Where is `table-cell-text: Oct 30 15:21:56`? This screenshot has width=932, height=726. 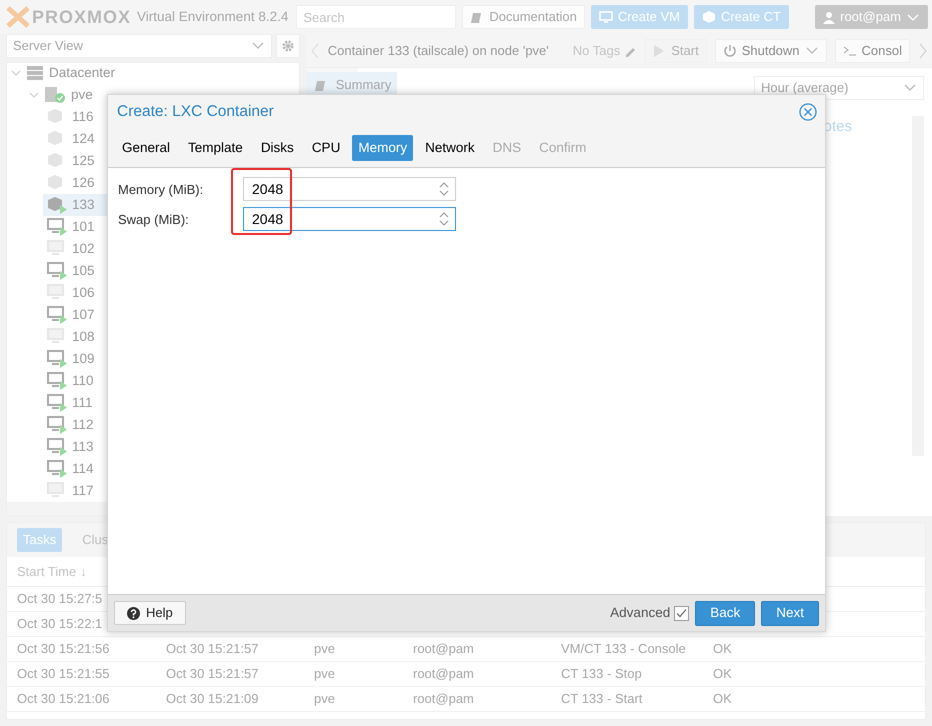
table-cell-text: Oct 30 15:21:56 is located at coordinates (64, 649).